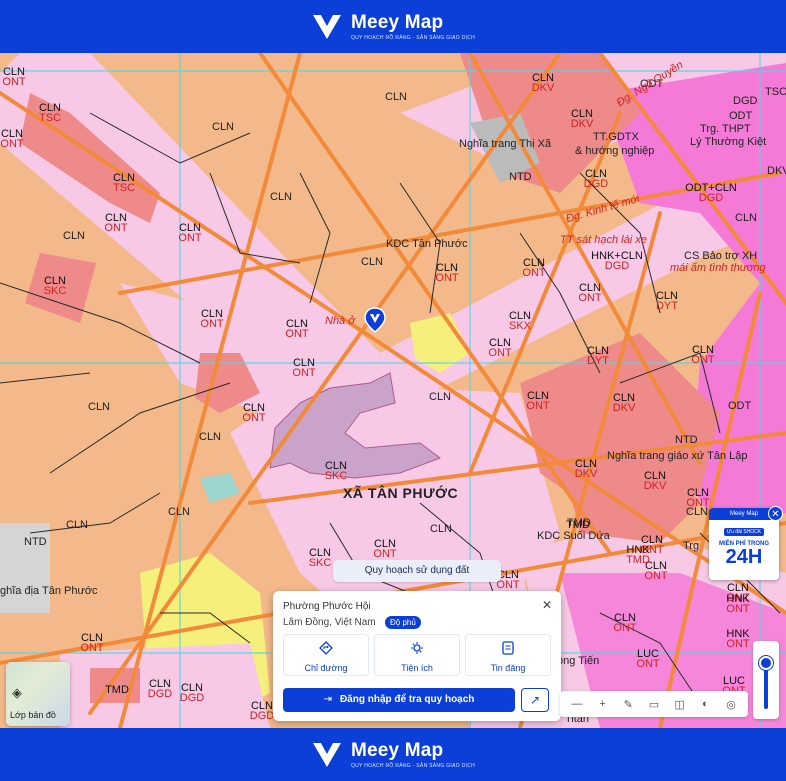  Describe the element at coordinates (721, 256) in the screenshot. I see `social-center-label: CS Bảo trợ XH` at that location.